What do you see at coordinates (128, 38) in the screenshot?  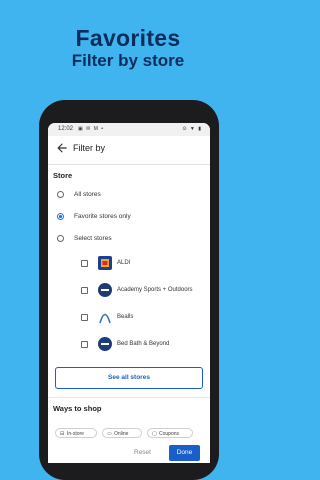 I see `promo-title: Favorites` at bounding box center [128, 38].